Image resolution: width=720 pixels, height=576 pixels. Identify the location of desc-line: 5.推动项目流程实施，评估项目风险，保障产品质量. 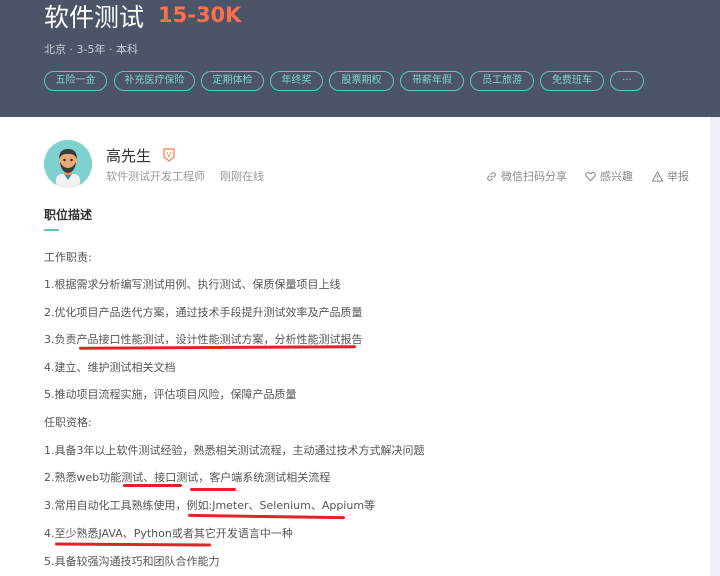
(170, 394).